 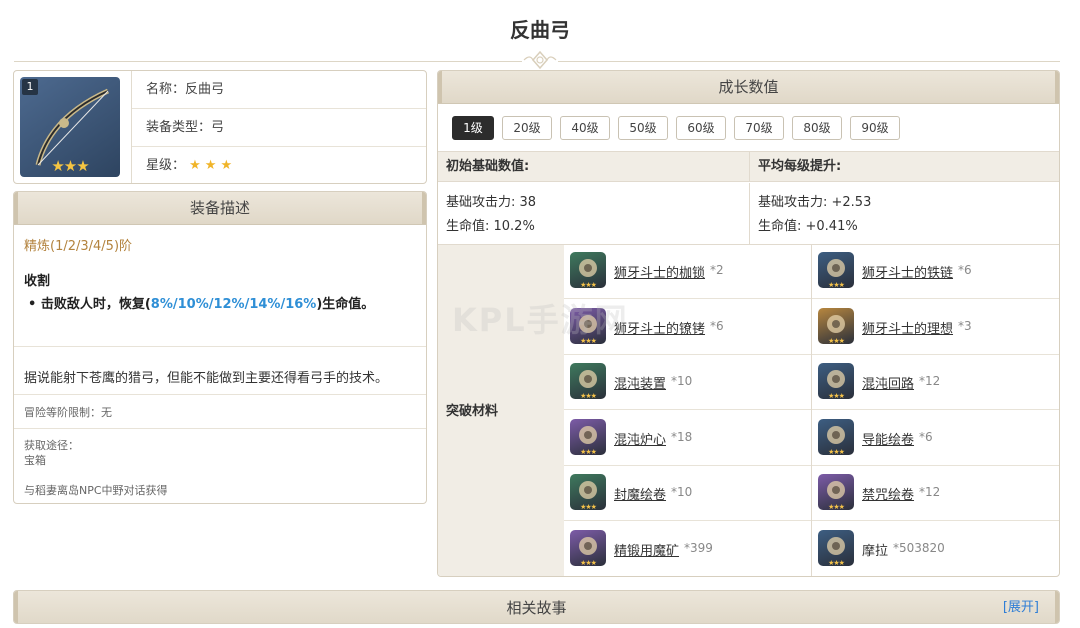 What do you see at coordinates (646, 549) in the screenshot?
I see `material-name: 精锻用魔矿` at bounding box center [646, 549].